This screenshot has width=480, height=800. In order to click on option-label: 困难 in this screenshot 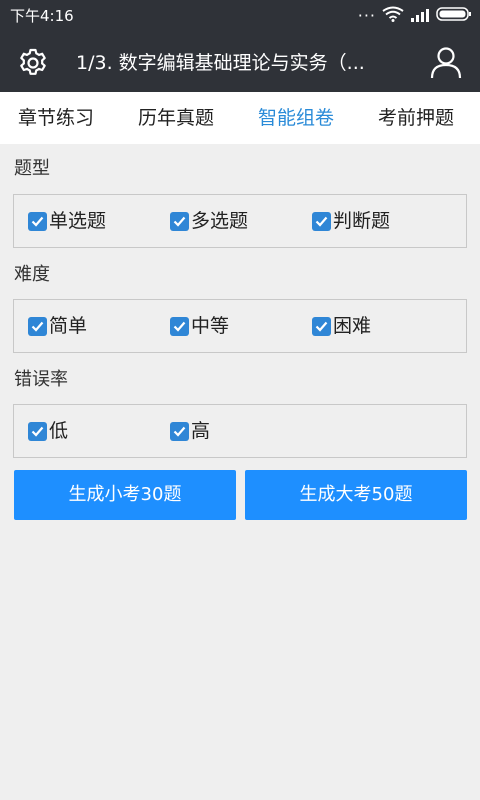, I will do `click(352, 326)`.